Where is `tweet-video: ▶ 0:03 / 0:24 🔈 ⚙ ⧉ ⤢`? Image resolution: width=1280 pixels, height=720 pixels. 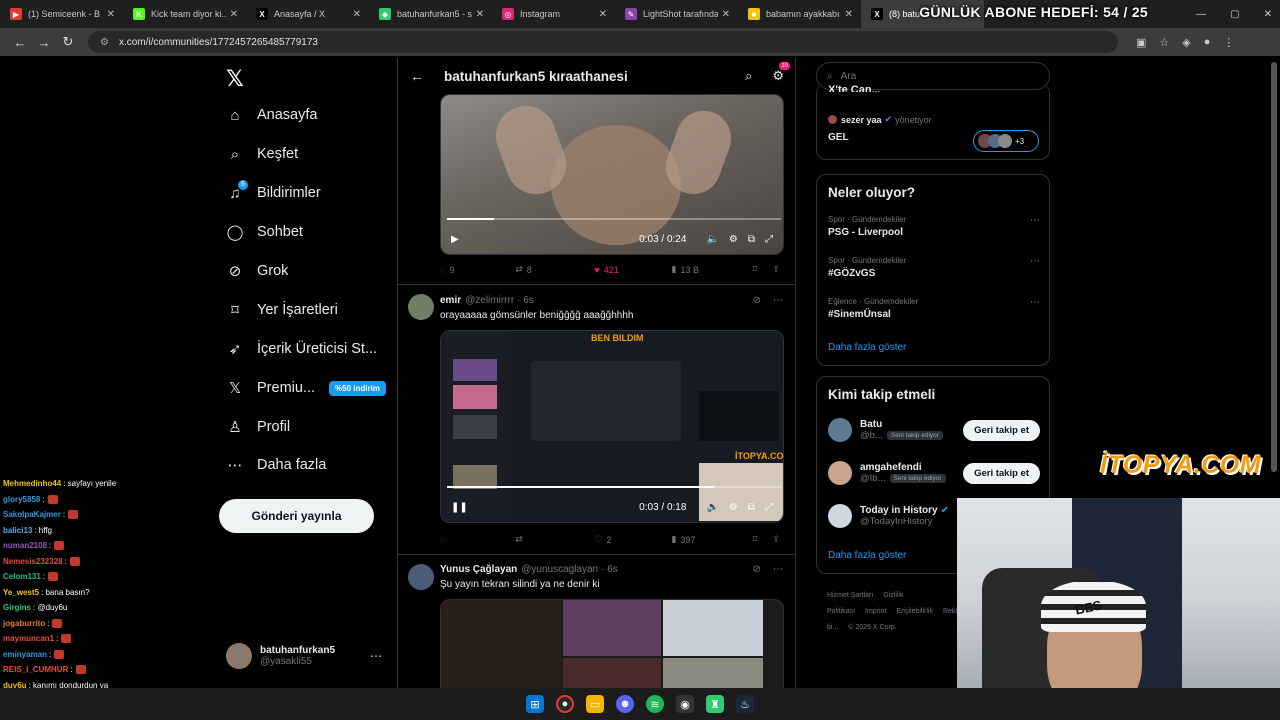 tweet-video: ▶ 0:03 / 0:24 🔈 ⚙ ⧉ ⤢ is located at coordinates (612, 174).